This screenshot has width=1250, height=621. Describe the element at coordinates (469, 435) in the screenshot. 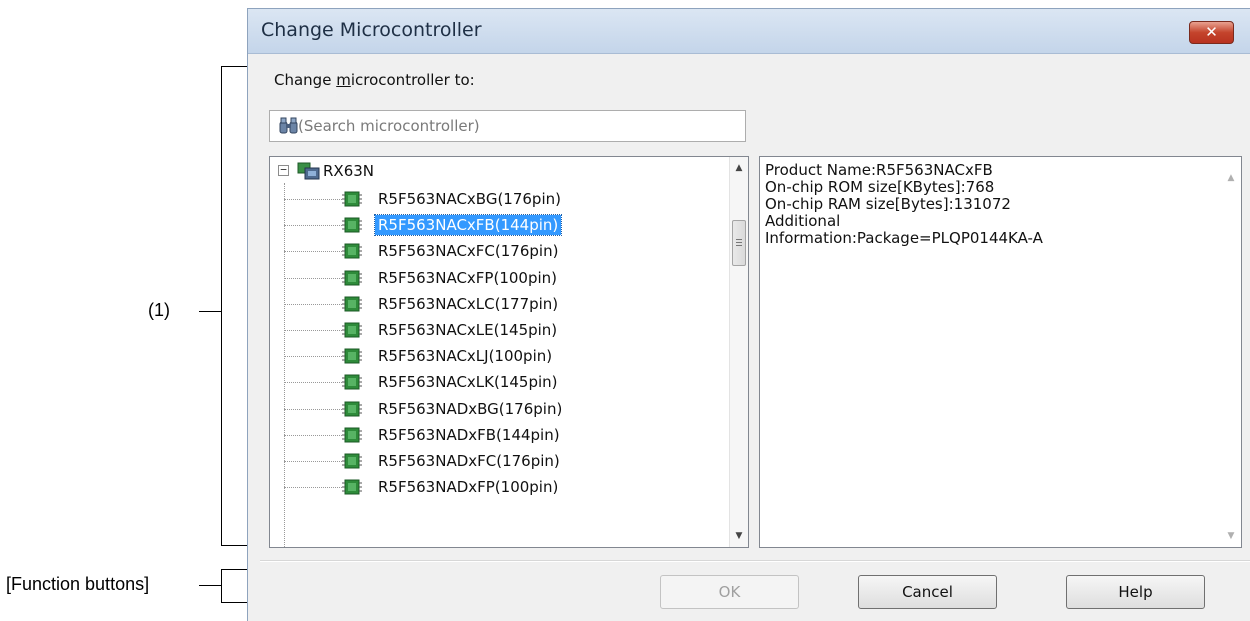

I see `tree-item-label: R5F563NADxFB(144pin)` at that location.